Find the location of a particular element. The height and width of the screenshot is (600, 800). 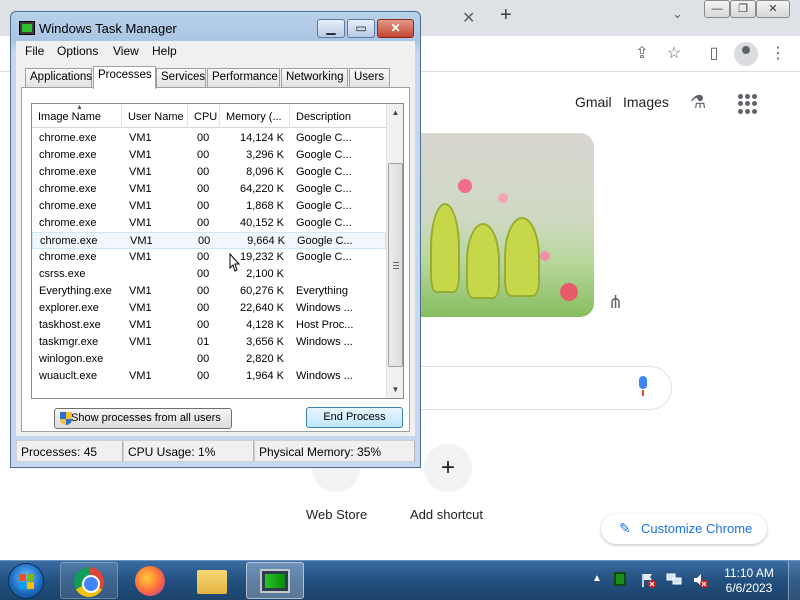

tab-applications: Applications is located at coordinates (58, 77).